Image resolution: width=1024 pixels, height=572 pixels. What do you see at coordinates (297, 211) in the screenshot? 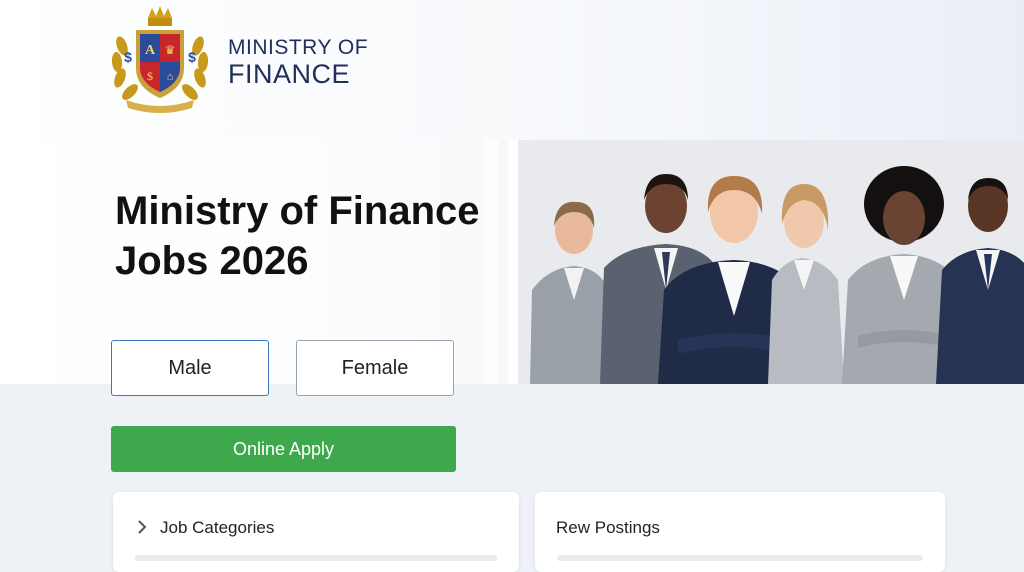
I see `page-title-line1: Ministry of Finance` at bounding box center [297, 211].